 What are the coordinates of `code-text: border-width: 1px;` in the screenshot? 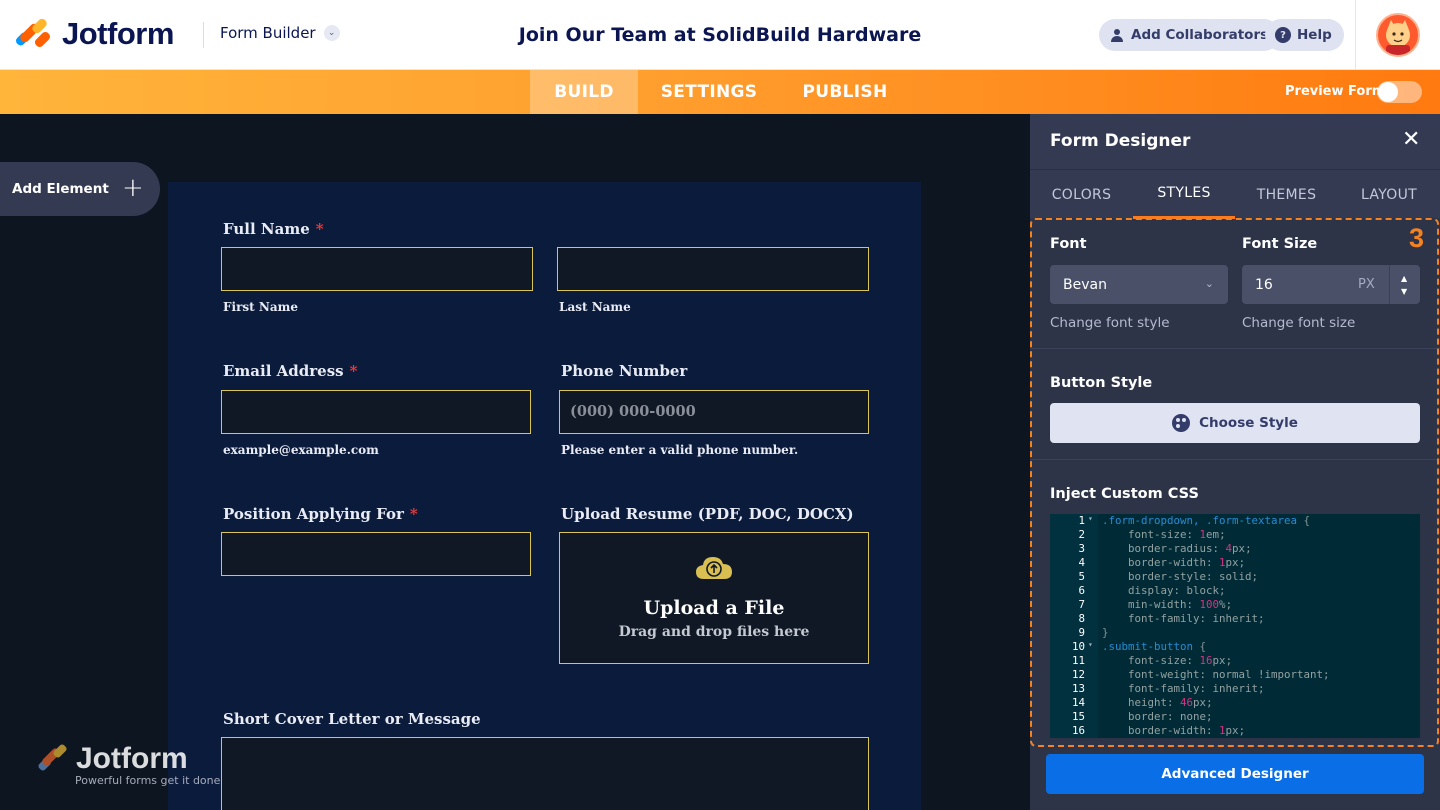 It's located at (1174, 562).